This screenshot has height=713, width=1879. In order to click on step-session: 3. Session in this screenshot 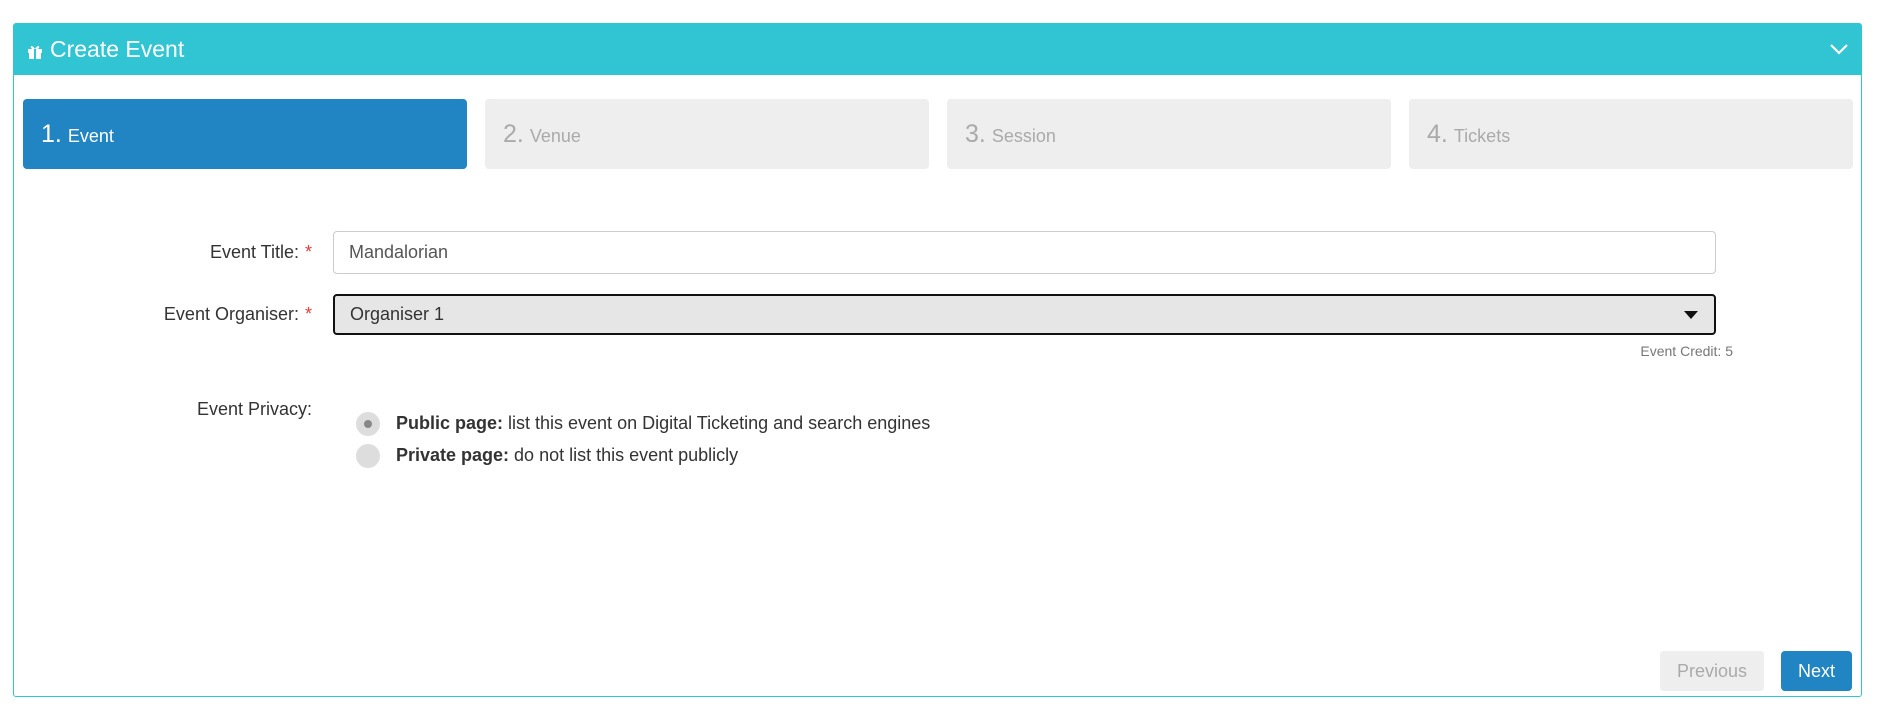, I will do `click(1169, 134)`.